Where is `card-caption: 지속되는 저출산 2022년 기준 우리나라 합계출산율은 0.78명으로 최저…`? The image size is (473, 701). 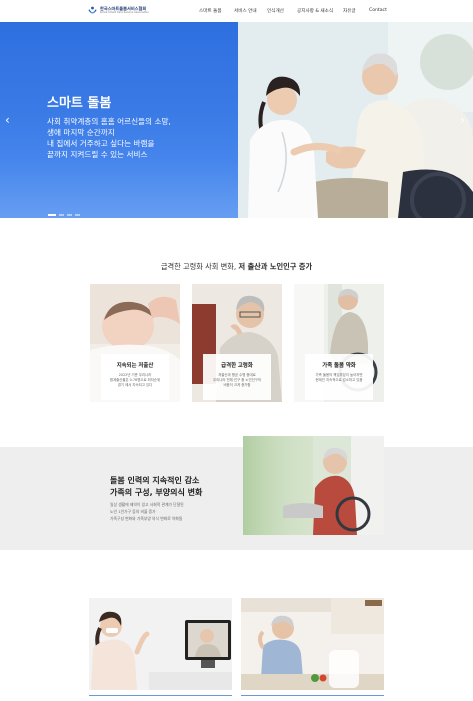 card-caption: 지속되는 저출산 2022년 기준 우리나라 합계출산율은 0.78명으로 최저… is located at coordinates (135, 377).